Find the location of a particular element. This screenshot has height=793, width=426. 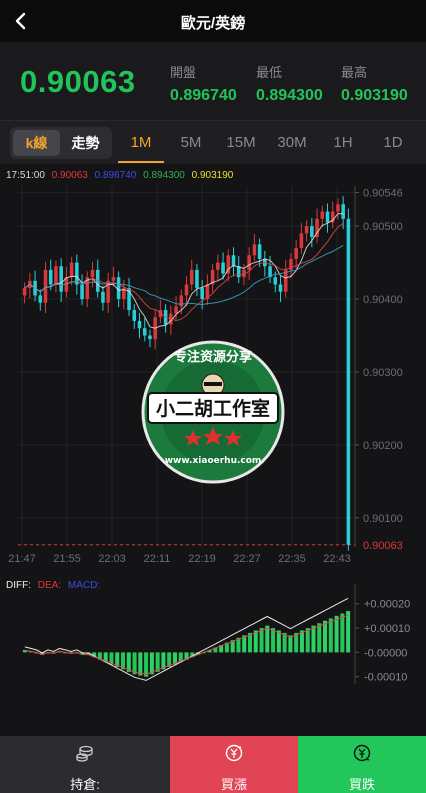

high-value: 0.903190 is located at coordinates (374, 95).